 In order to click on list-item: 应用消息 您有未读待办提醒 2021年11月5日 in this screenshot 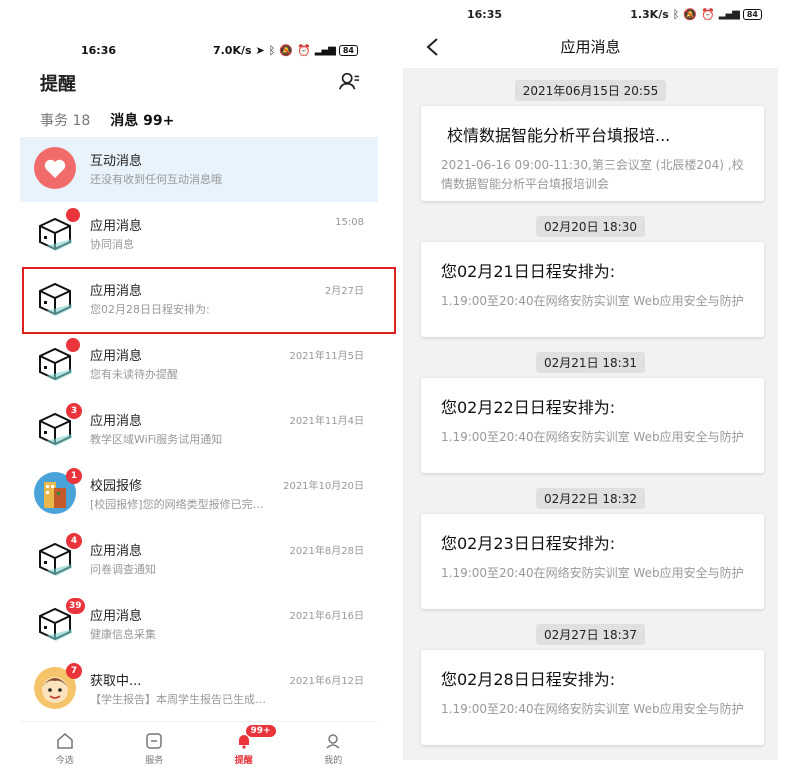, I will do `click(199, 364)`.